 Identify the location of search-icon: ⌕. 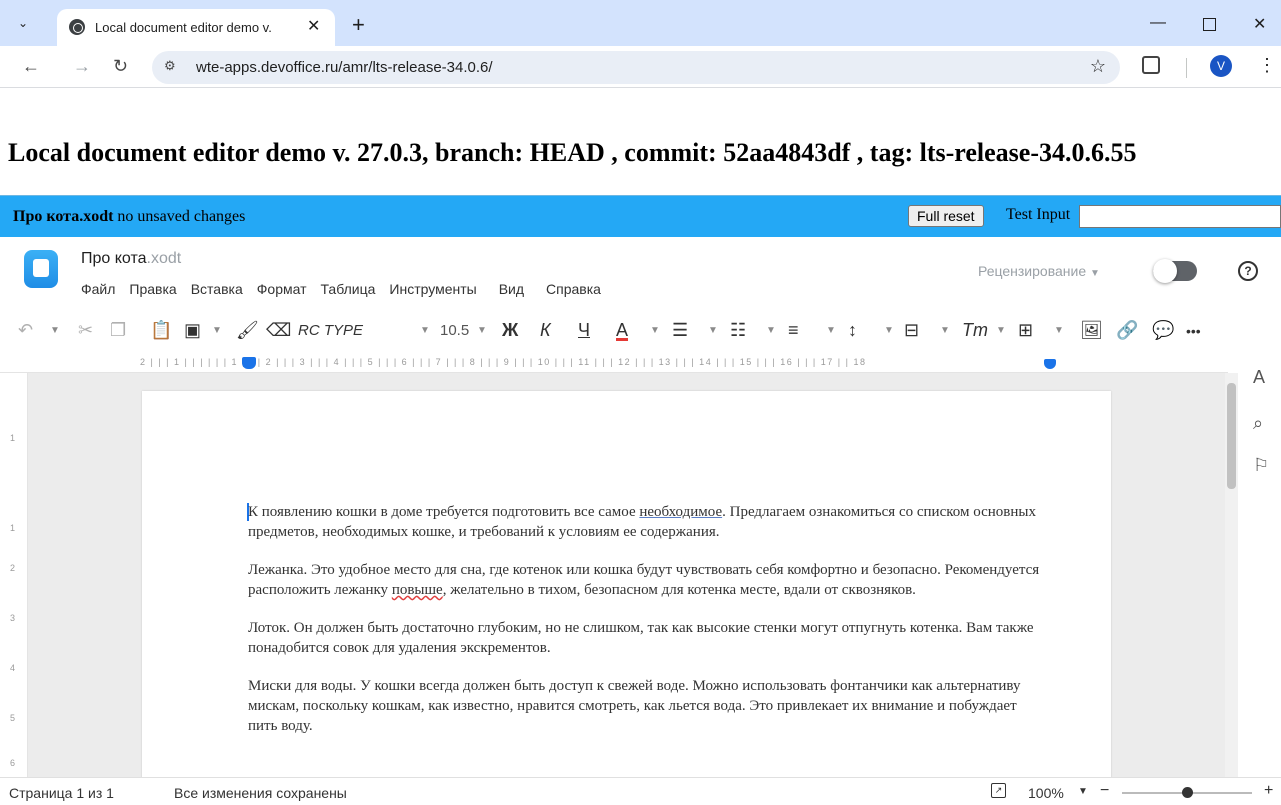
(1258, 423).